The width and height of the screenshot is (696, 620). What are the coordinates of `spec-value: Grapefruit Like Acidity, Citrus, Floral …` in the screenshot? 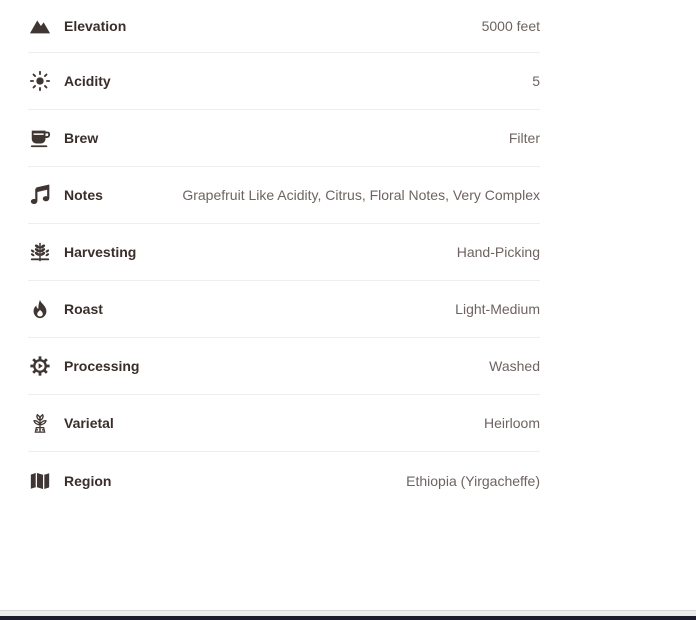 It's located at (361, 195).